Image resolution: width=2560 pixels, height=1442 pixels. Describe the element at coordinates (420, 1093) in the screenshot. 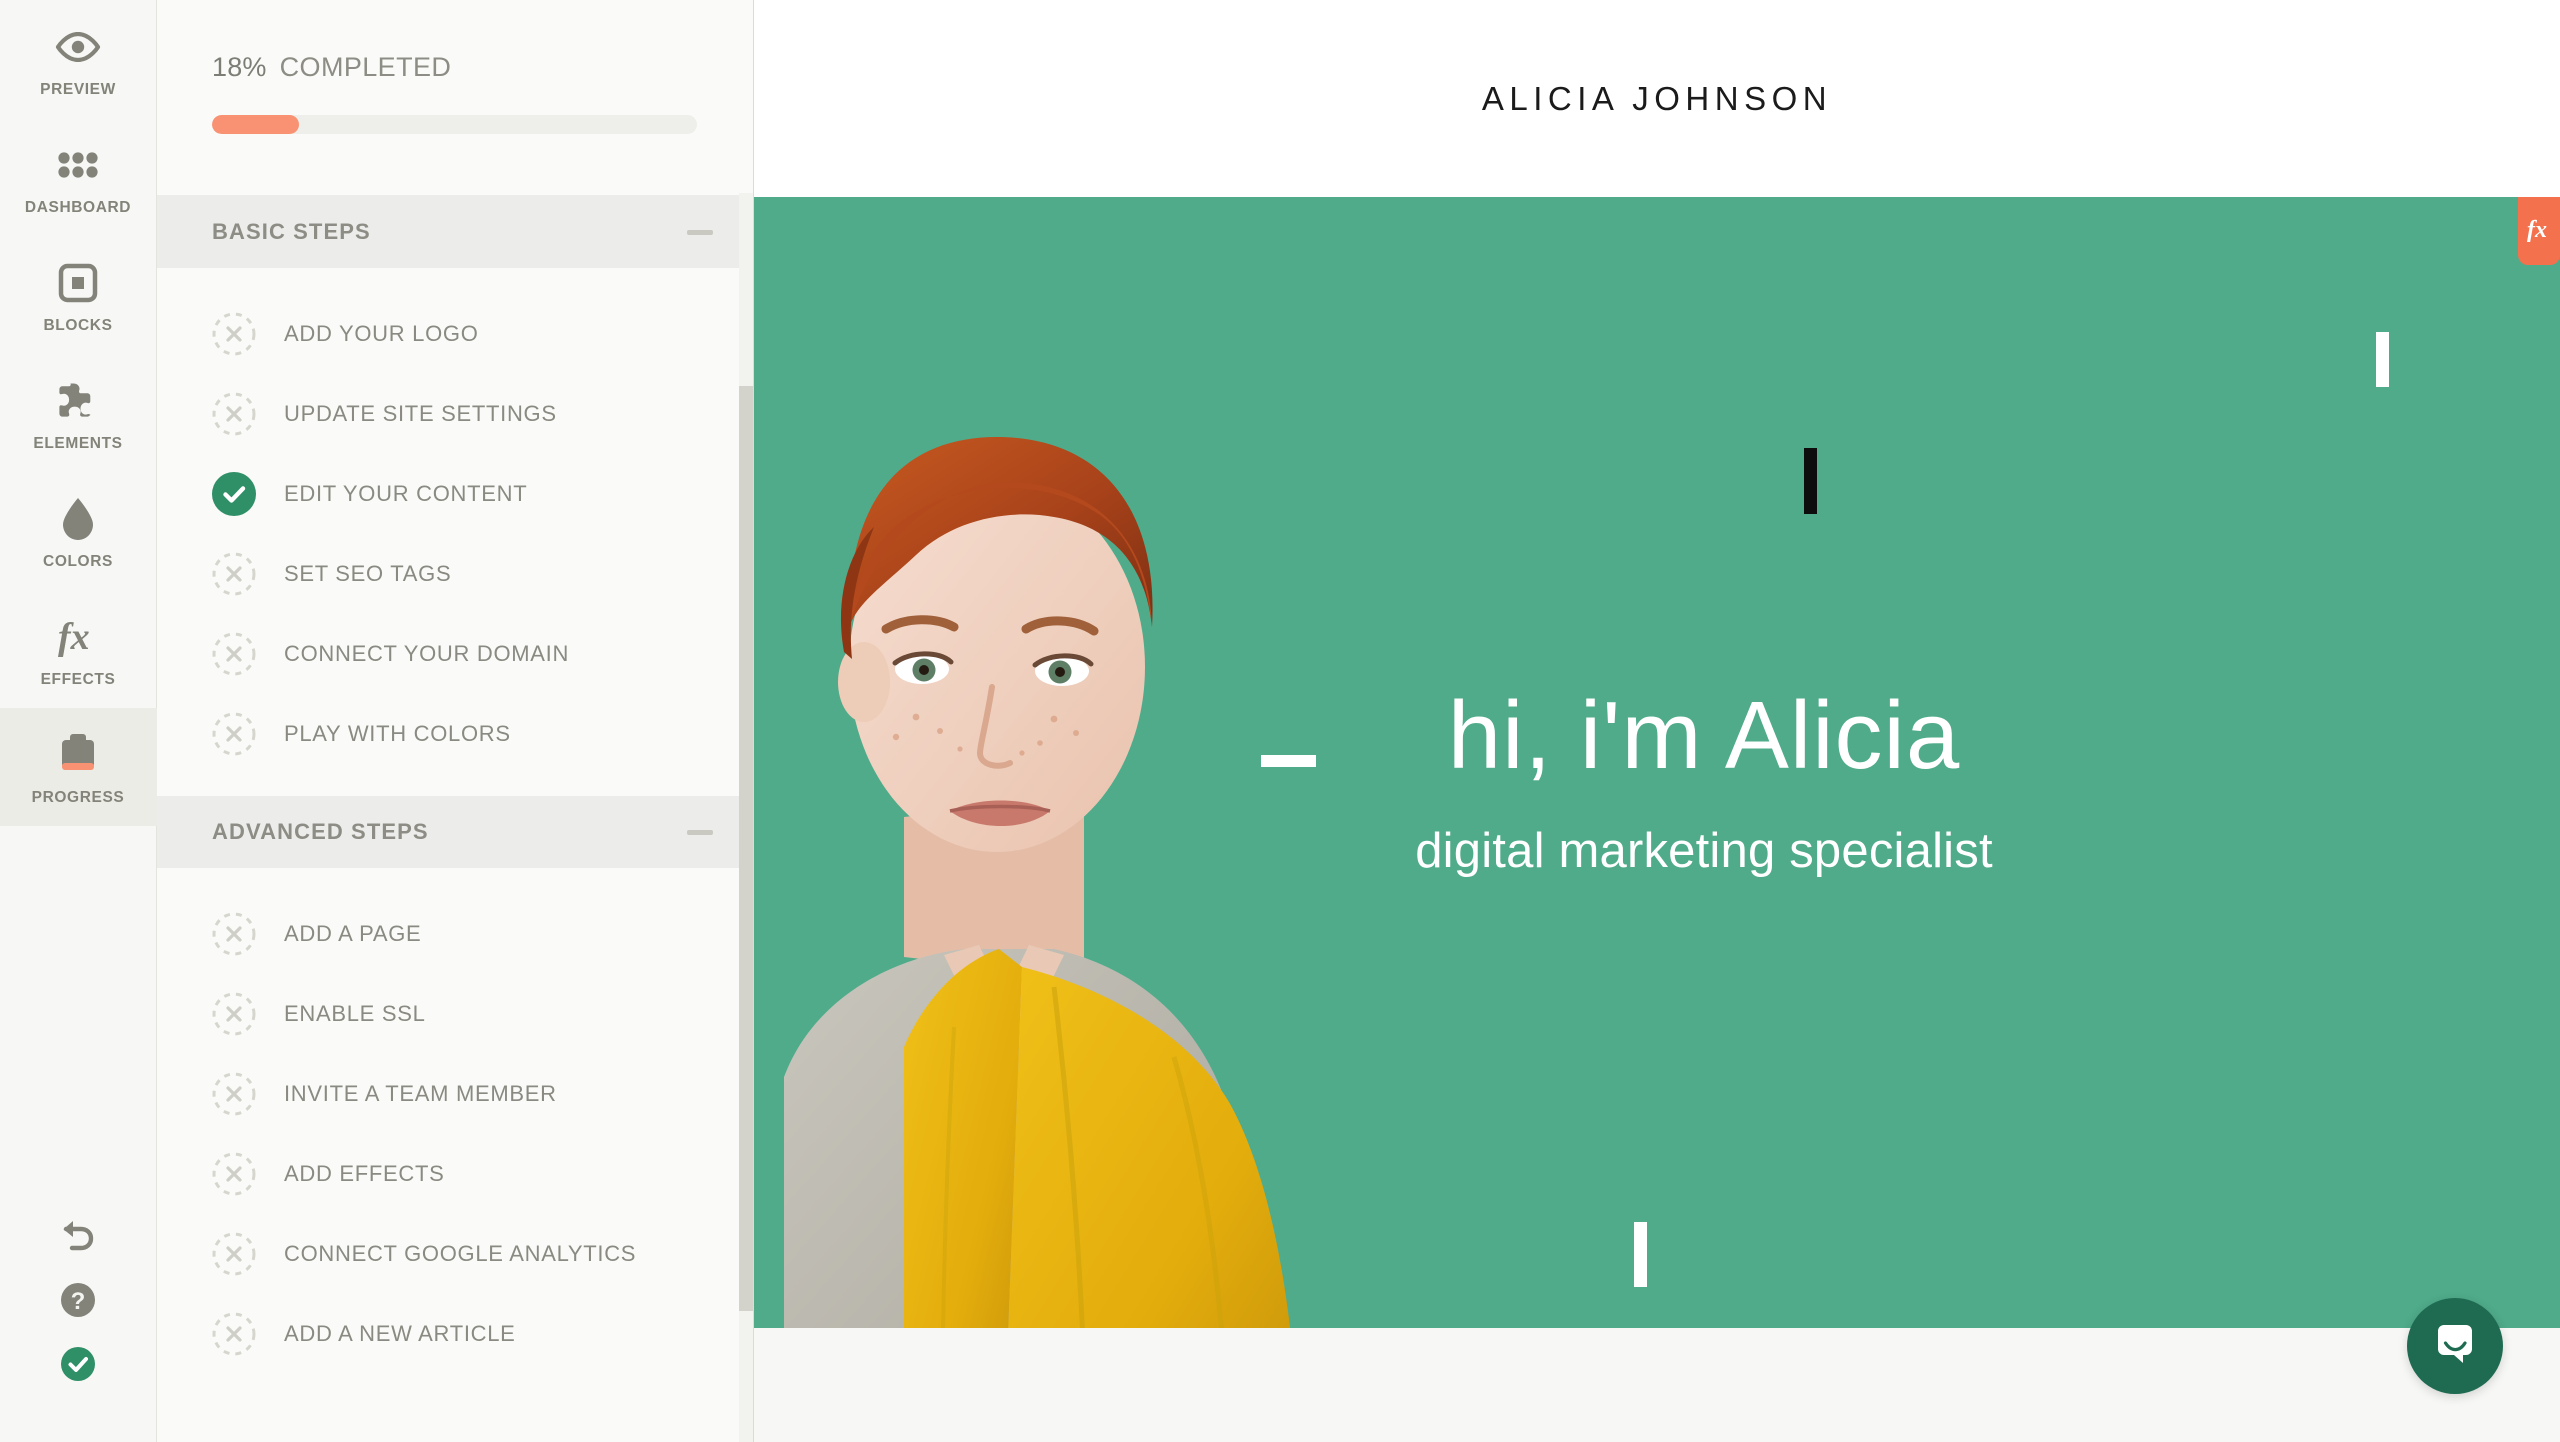

I see `step-label: INVITE A TEAM MEMBER` at that location.